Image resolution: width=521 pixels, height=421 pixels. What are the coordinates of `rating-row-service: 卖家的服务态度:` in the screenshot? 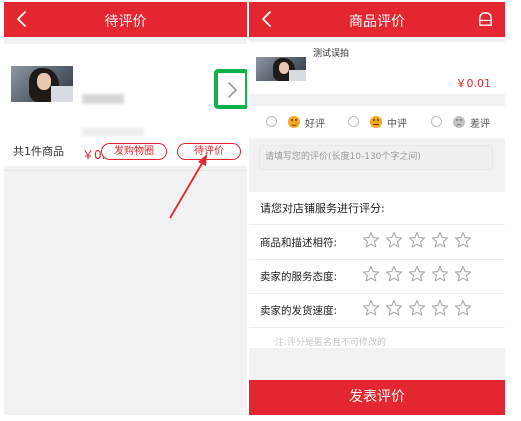 It's located at (377, 276).